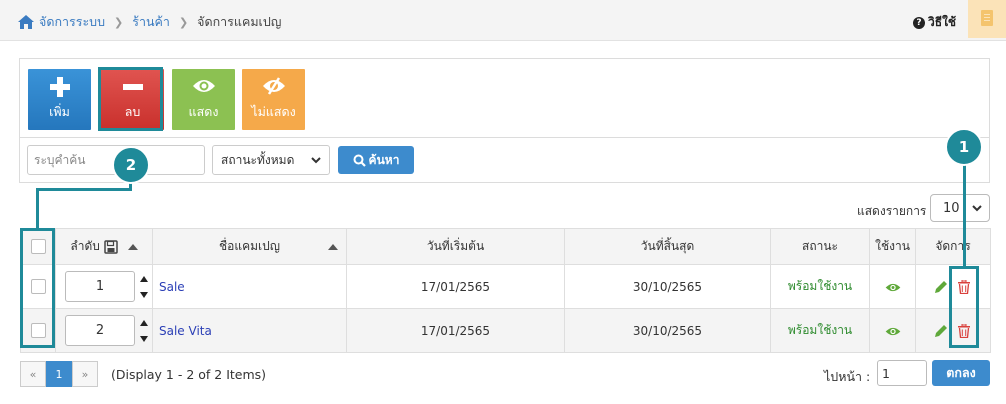 The image size is (1006, 404). Describe the element at coordinates (85, 246) in the screenshot. I see `column-order-label: ลำดับ` at that location.